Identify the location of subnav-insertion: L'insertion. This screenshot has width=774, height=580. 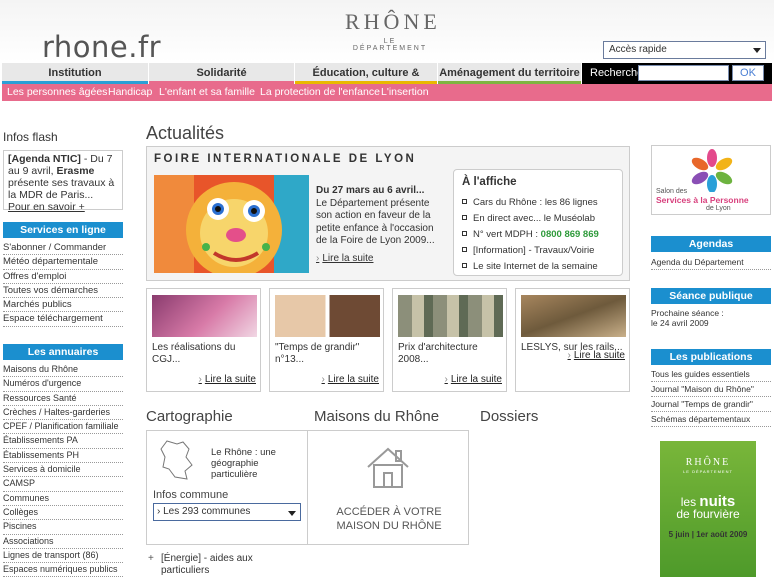
(405, 92).